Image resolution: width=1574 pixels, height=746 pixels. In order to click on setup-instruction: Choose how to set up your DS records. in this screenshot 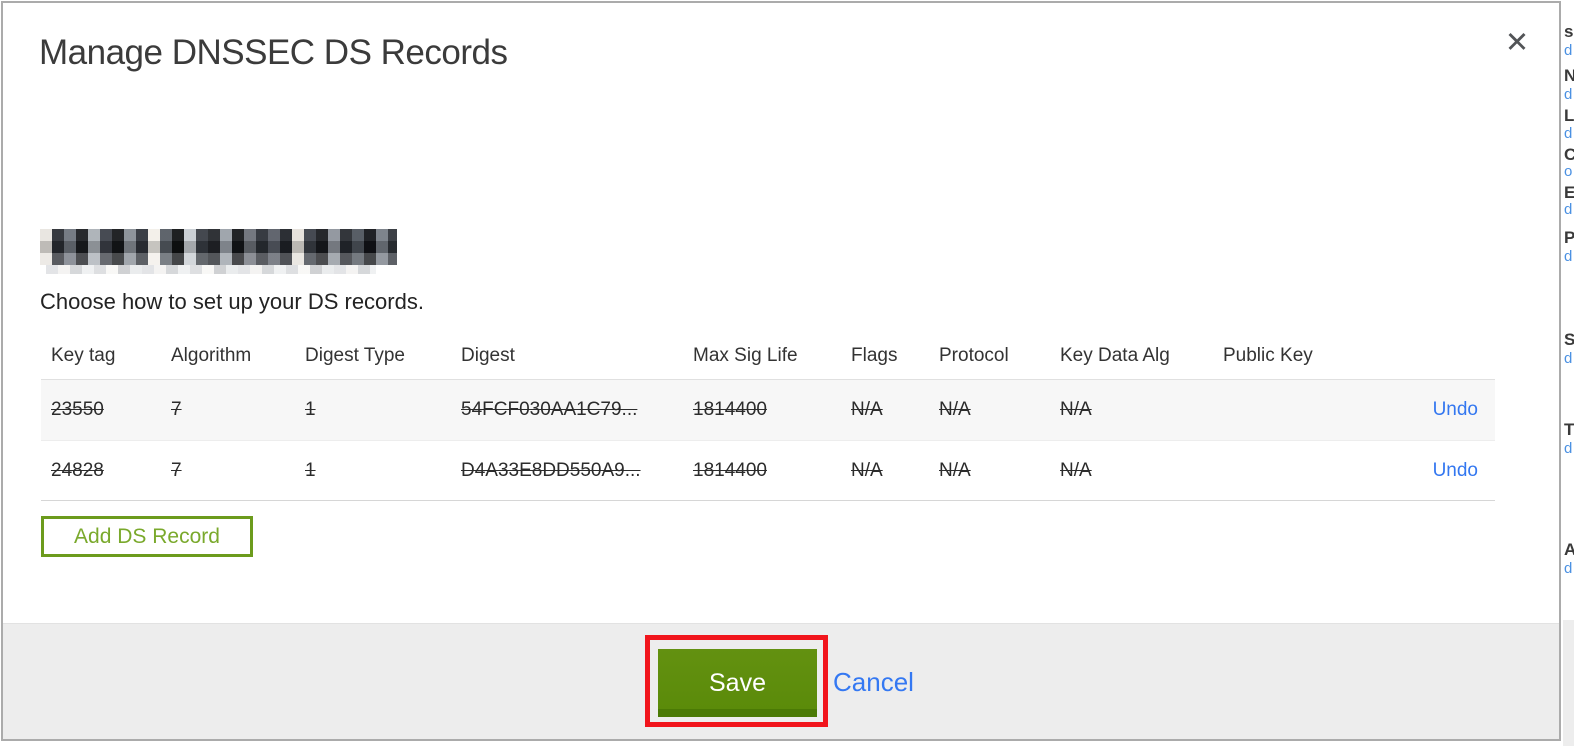, I will do `click(232, 301)`.